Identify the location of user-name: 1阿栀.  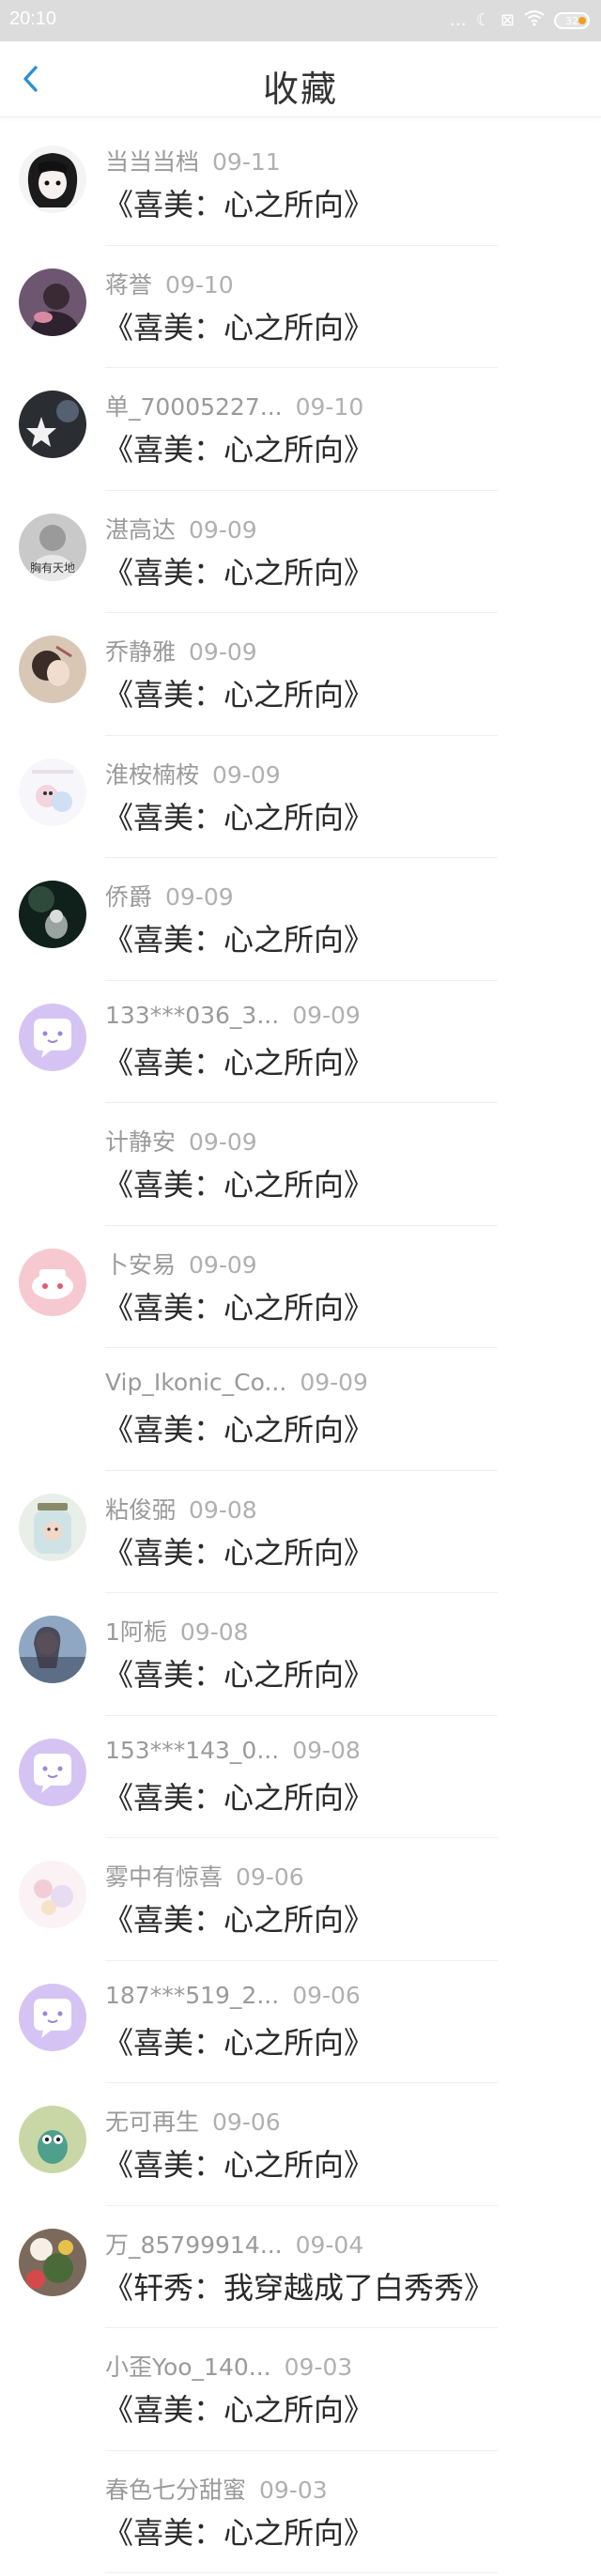
(136, 1632).